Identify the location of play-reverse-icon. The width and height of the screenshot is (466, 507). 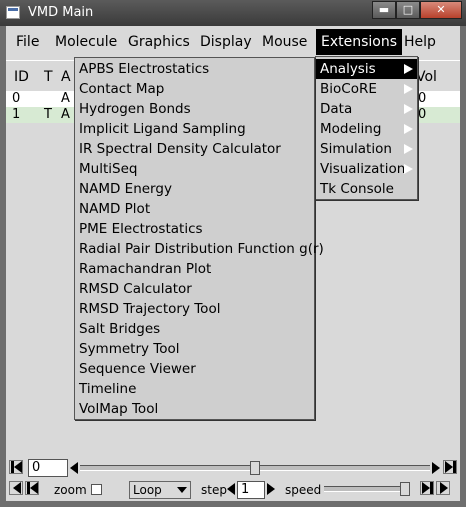
(34, 488).